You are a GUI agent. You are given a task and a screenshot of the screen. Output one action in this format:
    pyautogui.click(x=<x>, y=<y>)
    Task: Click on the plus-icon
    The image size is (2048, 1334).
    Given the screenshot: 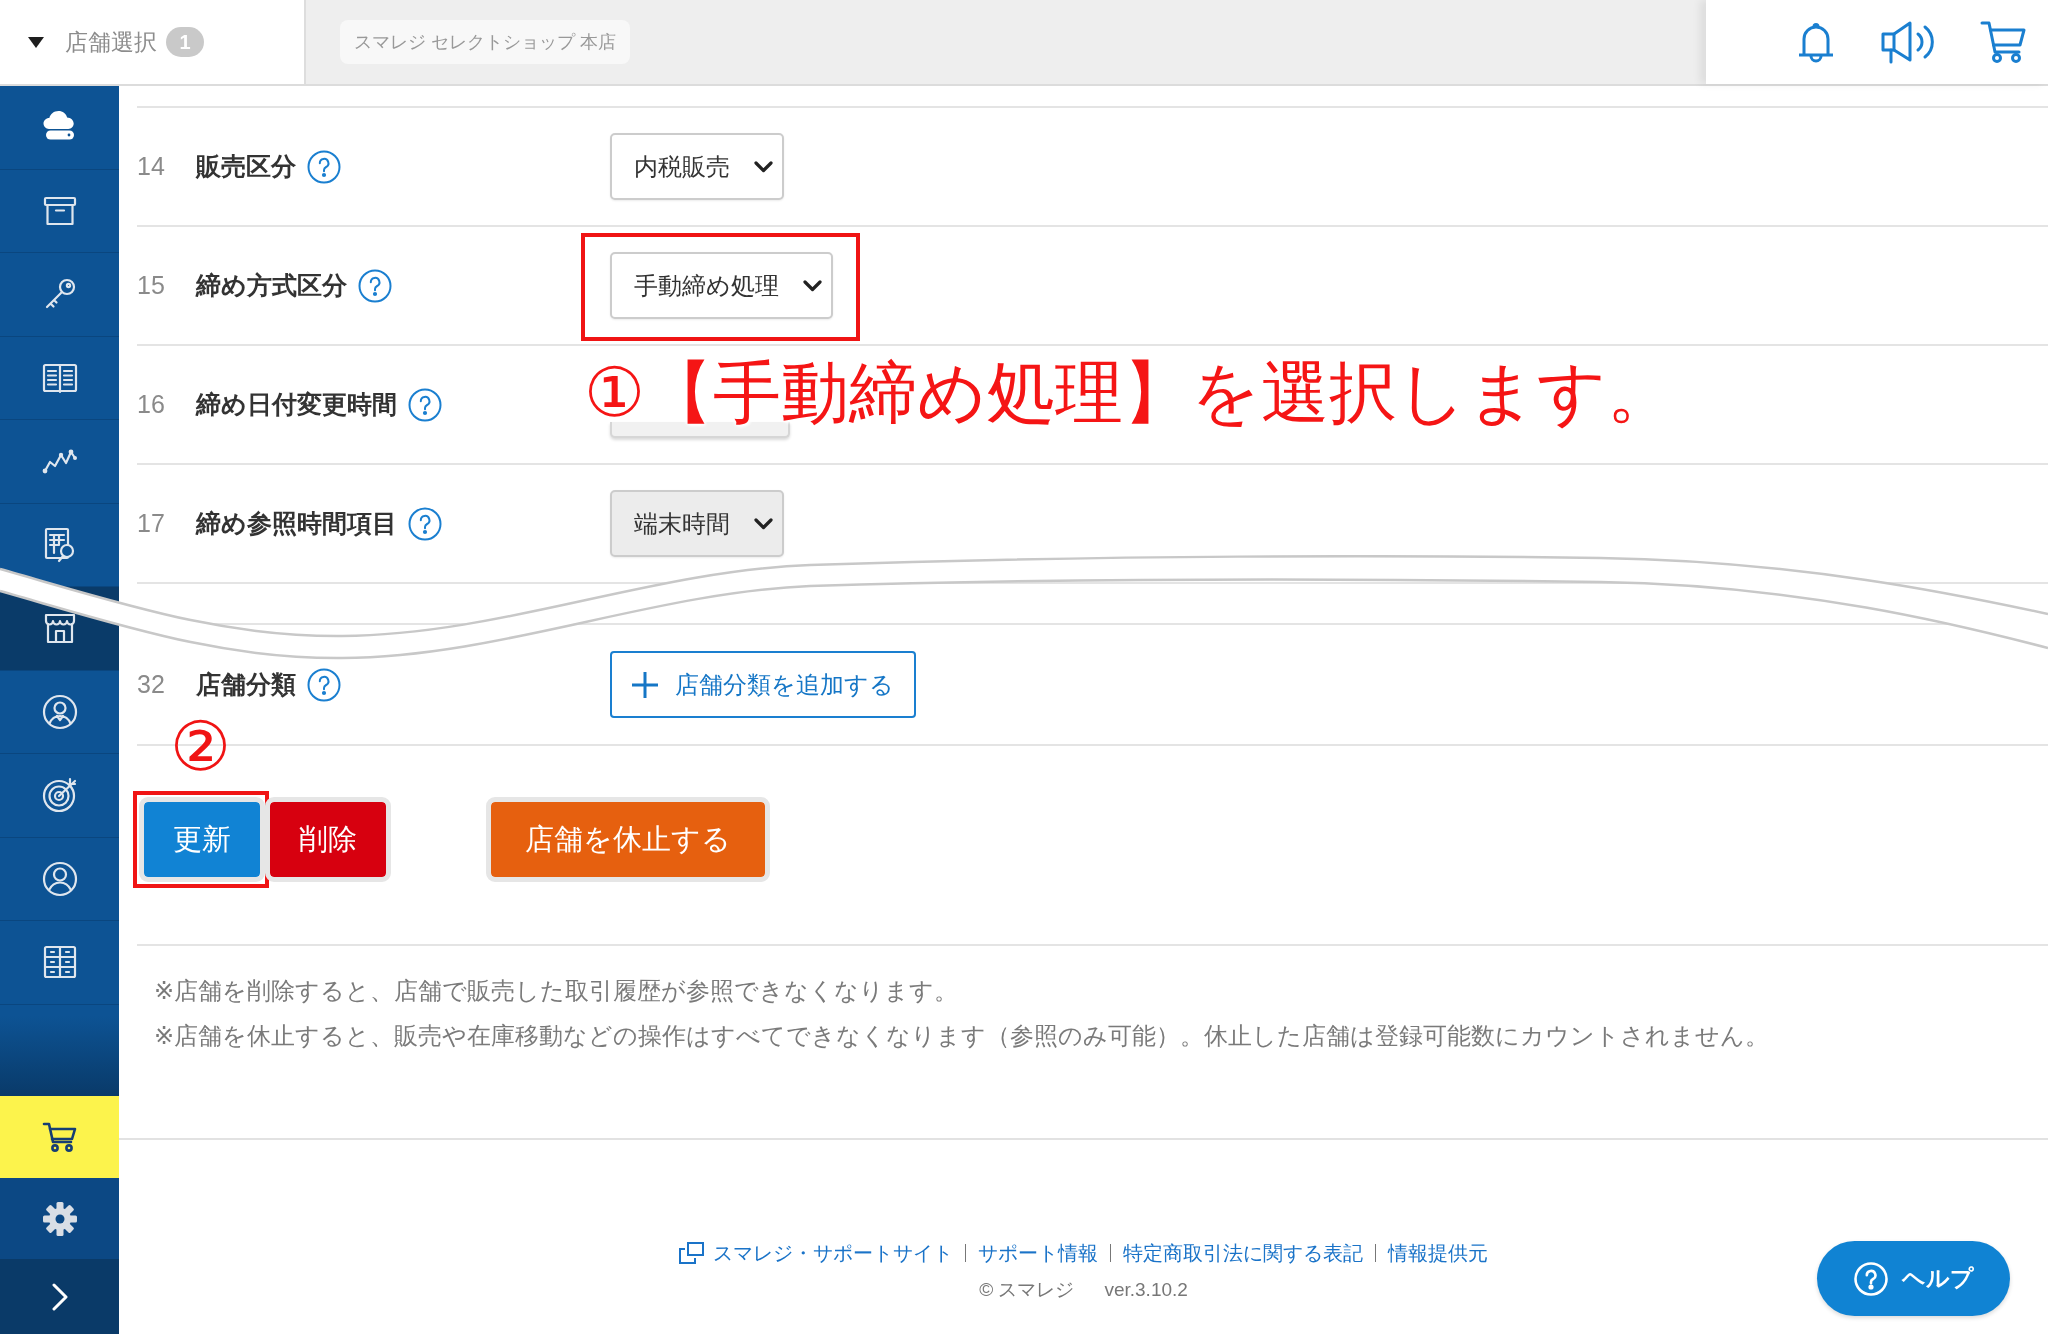 What is the action you would take?
    pyautogui.click(x=645, y=684)
    